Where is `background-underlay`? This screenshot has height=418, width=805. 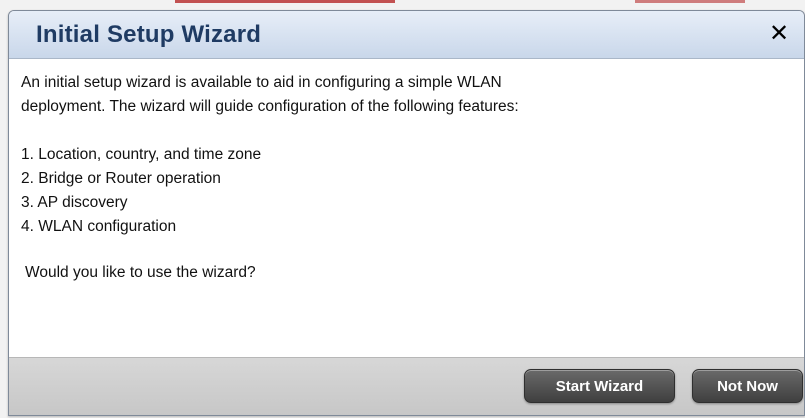 background-underlay is located at coordinates (402, 5).